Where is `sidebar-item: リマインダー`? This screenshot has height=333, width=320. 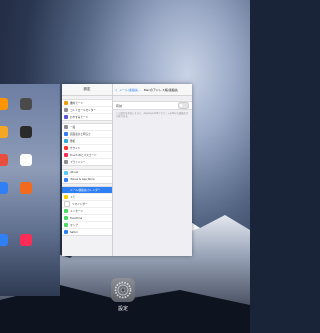
sidebar-item: リマインダー is located at coordinates (87, 204).